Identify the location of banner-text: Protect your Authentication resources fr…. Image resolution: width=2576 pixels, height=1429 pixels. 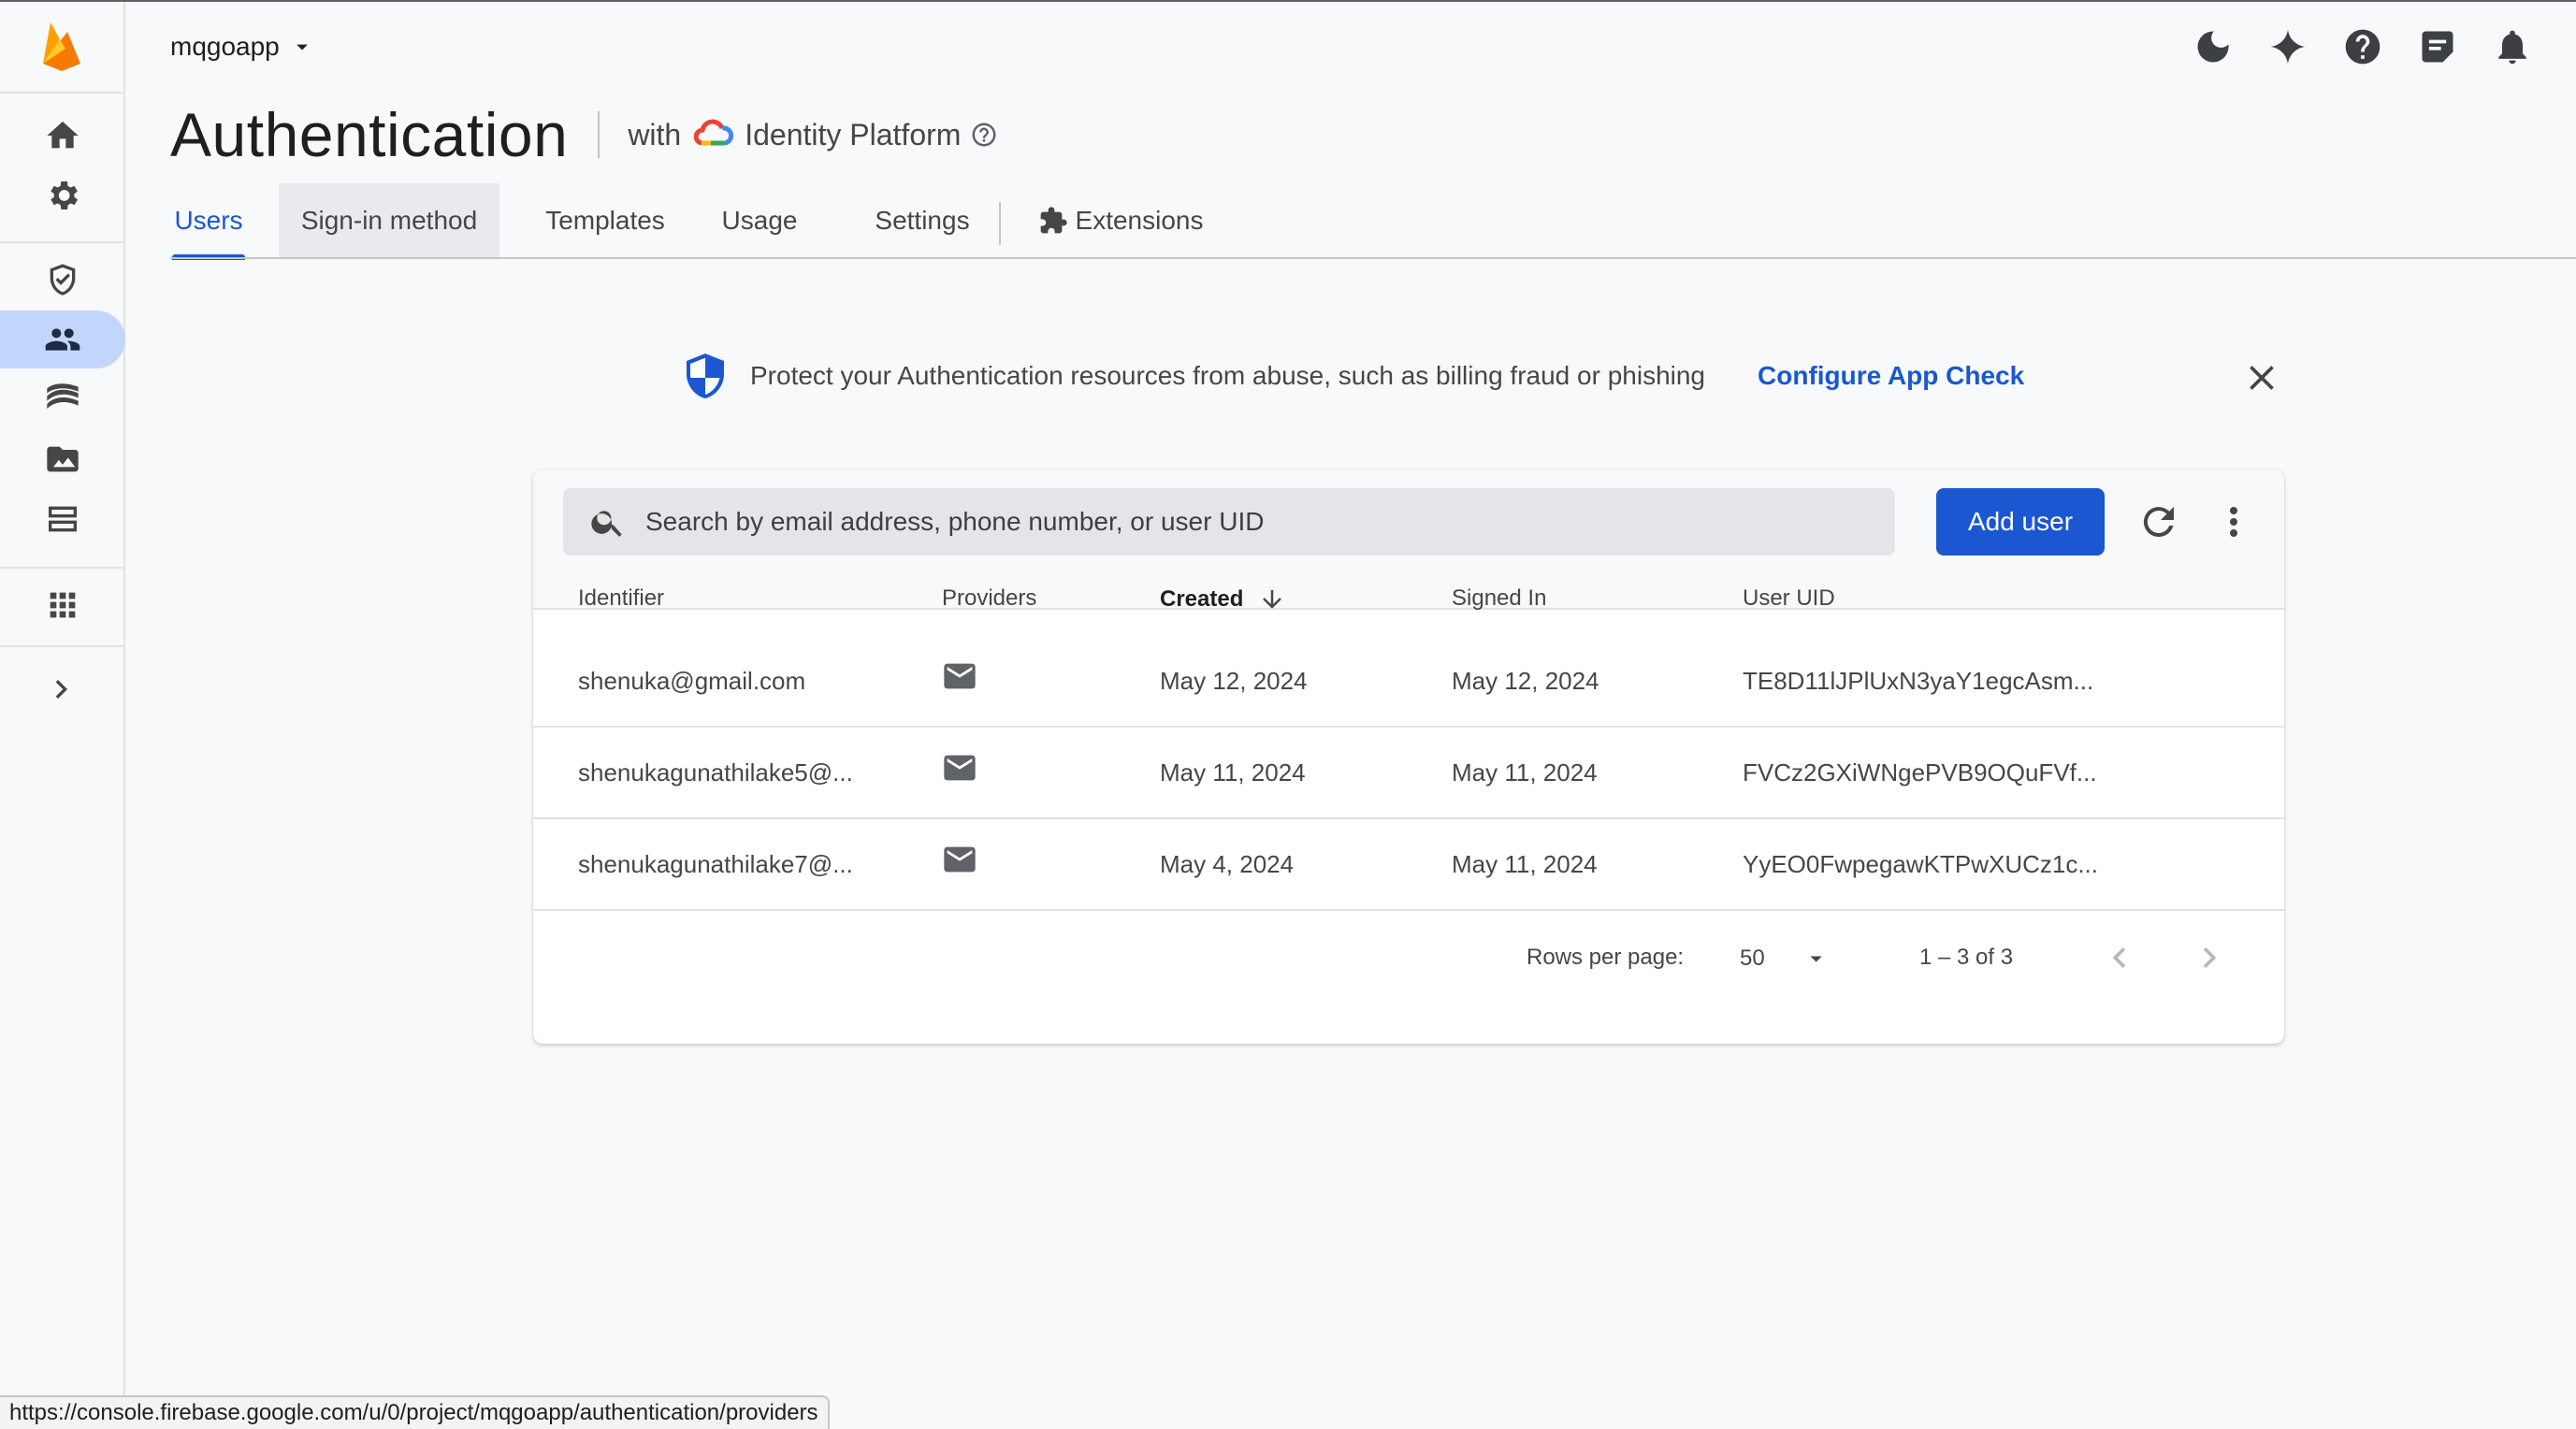
(1228, 375).